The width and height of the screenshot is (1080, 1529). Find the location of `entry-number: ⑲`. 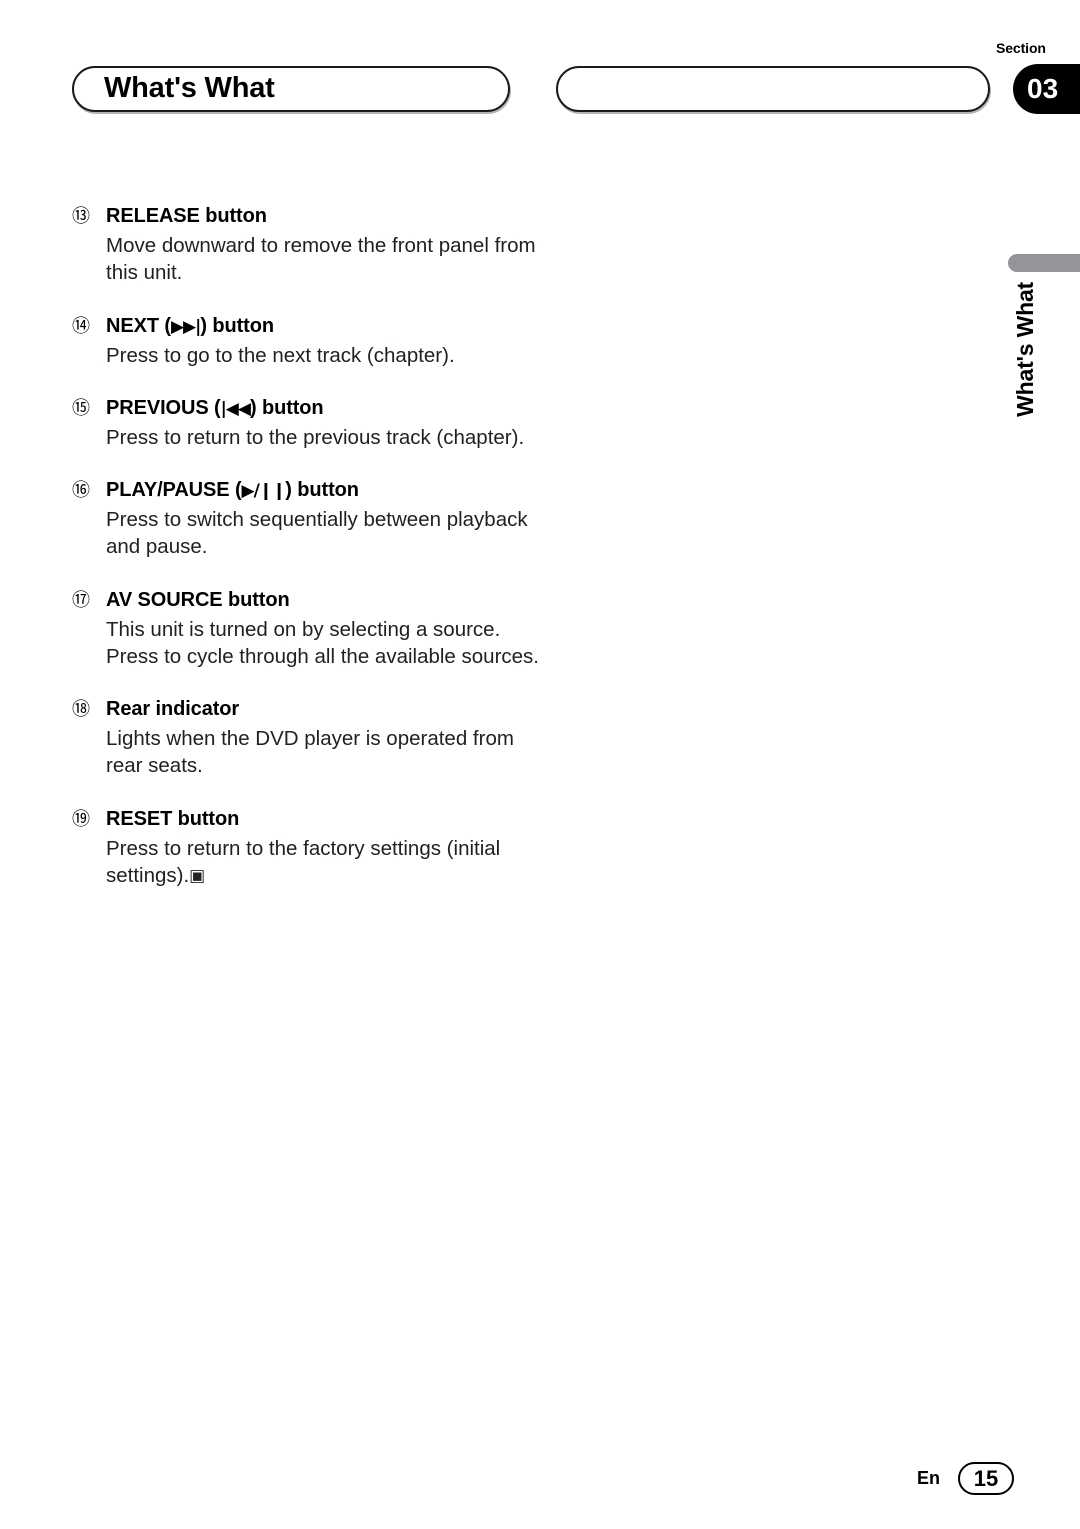

entry-number: ⑲ is located at coordinates (81, 818).